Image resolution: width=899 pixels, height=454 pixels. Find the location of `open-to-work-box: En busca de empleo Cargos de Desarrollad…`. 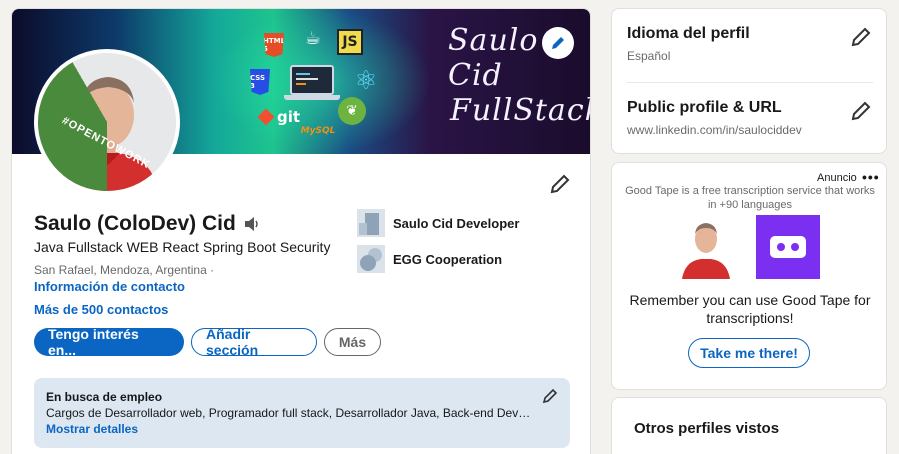

open-to-work-box: En busca de empleo Cargos de Desarrollad… is located at coordinates (302, 413).